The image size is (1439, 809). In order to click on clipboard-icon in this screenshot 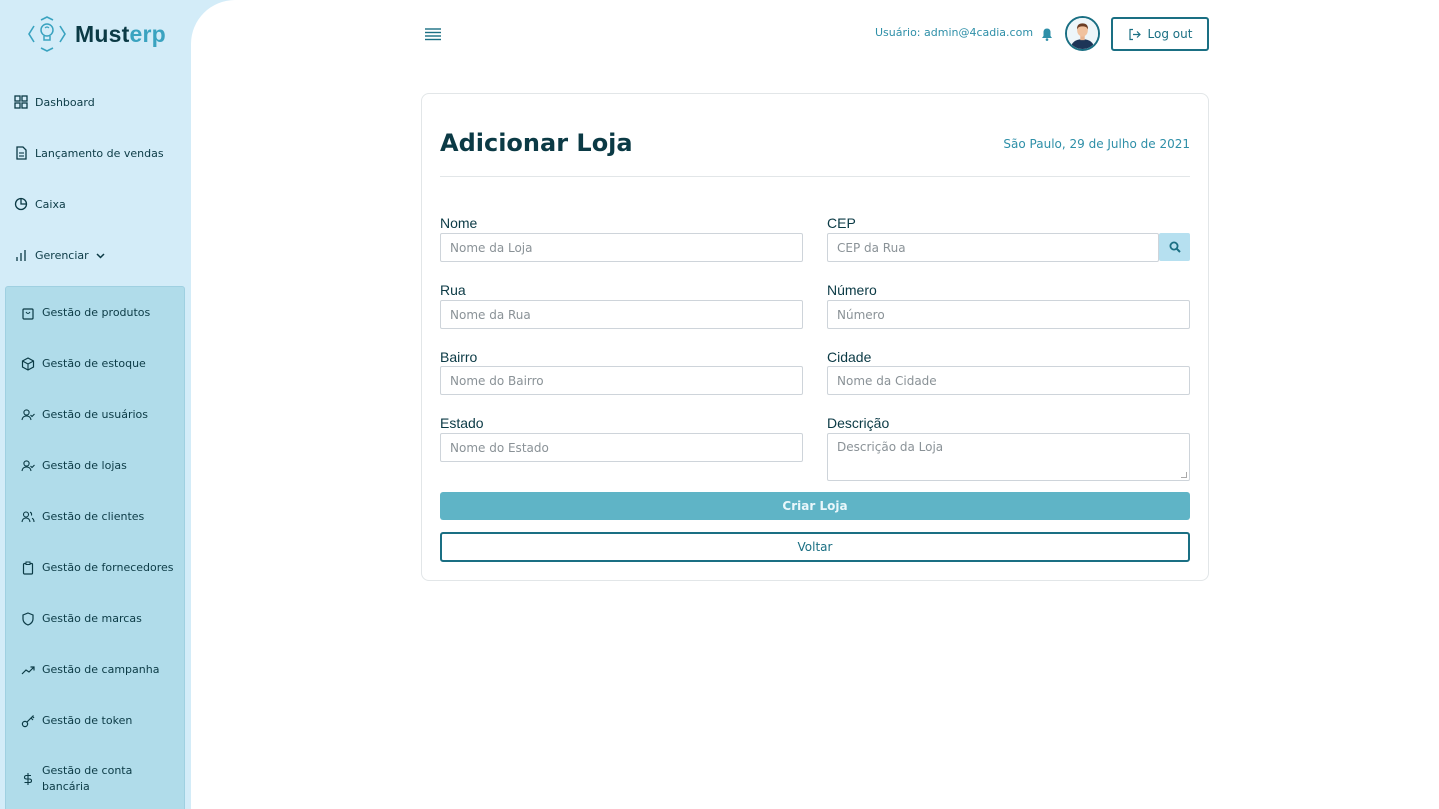, I will do `click(28, 568)`.